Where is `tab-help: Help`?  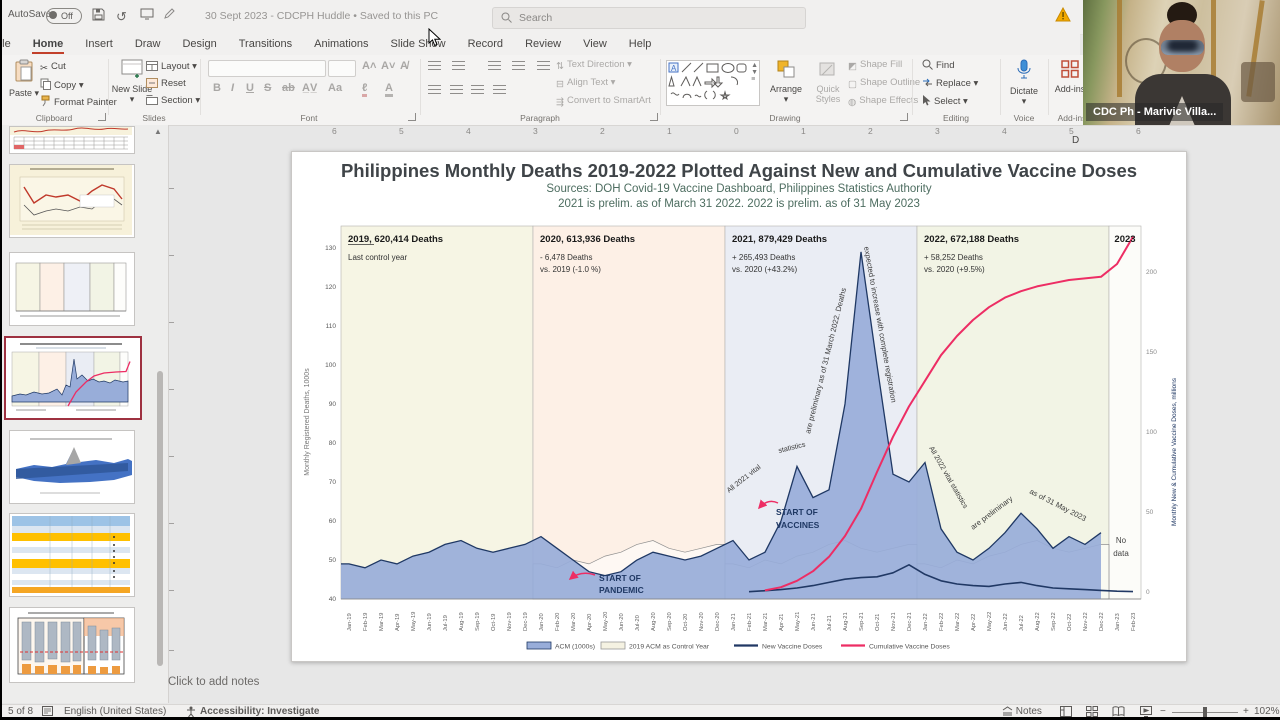 tab-help: Help is located at coordinates (640, 44).